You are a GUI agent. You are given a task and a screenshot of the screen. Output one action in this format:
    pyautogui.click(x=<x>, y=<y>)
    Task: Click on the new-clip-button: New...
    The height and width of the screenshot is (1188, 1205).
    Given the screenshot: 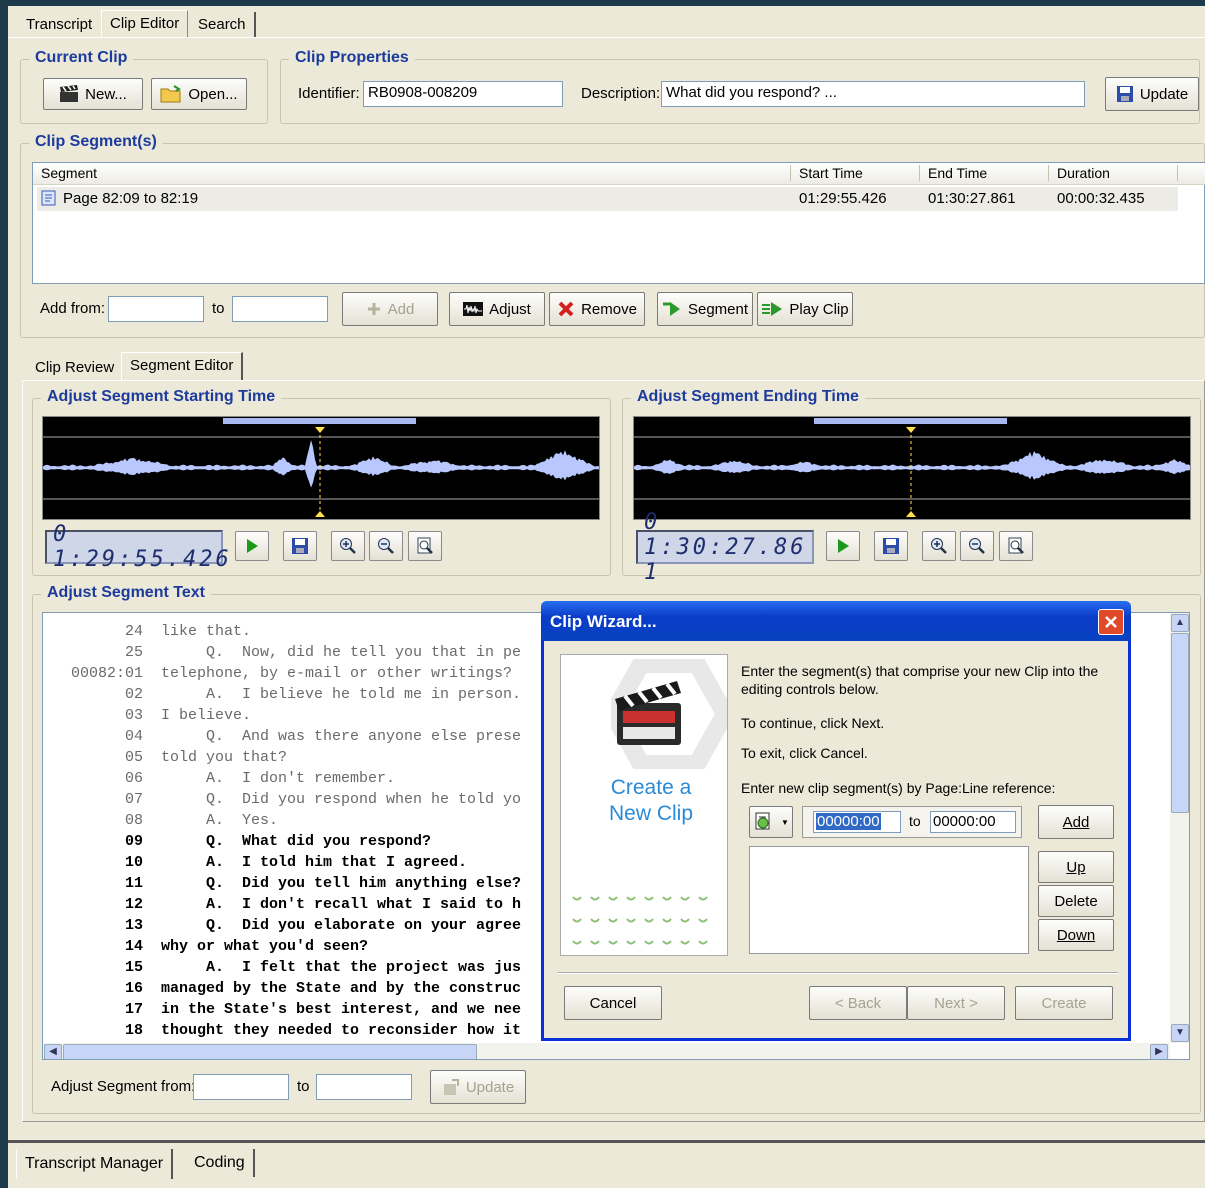 What is the action you would take?
    pyautogui.click(x=93, y=94)
    